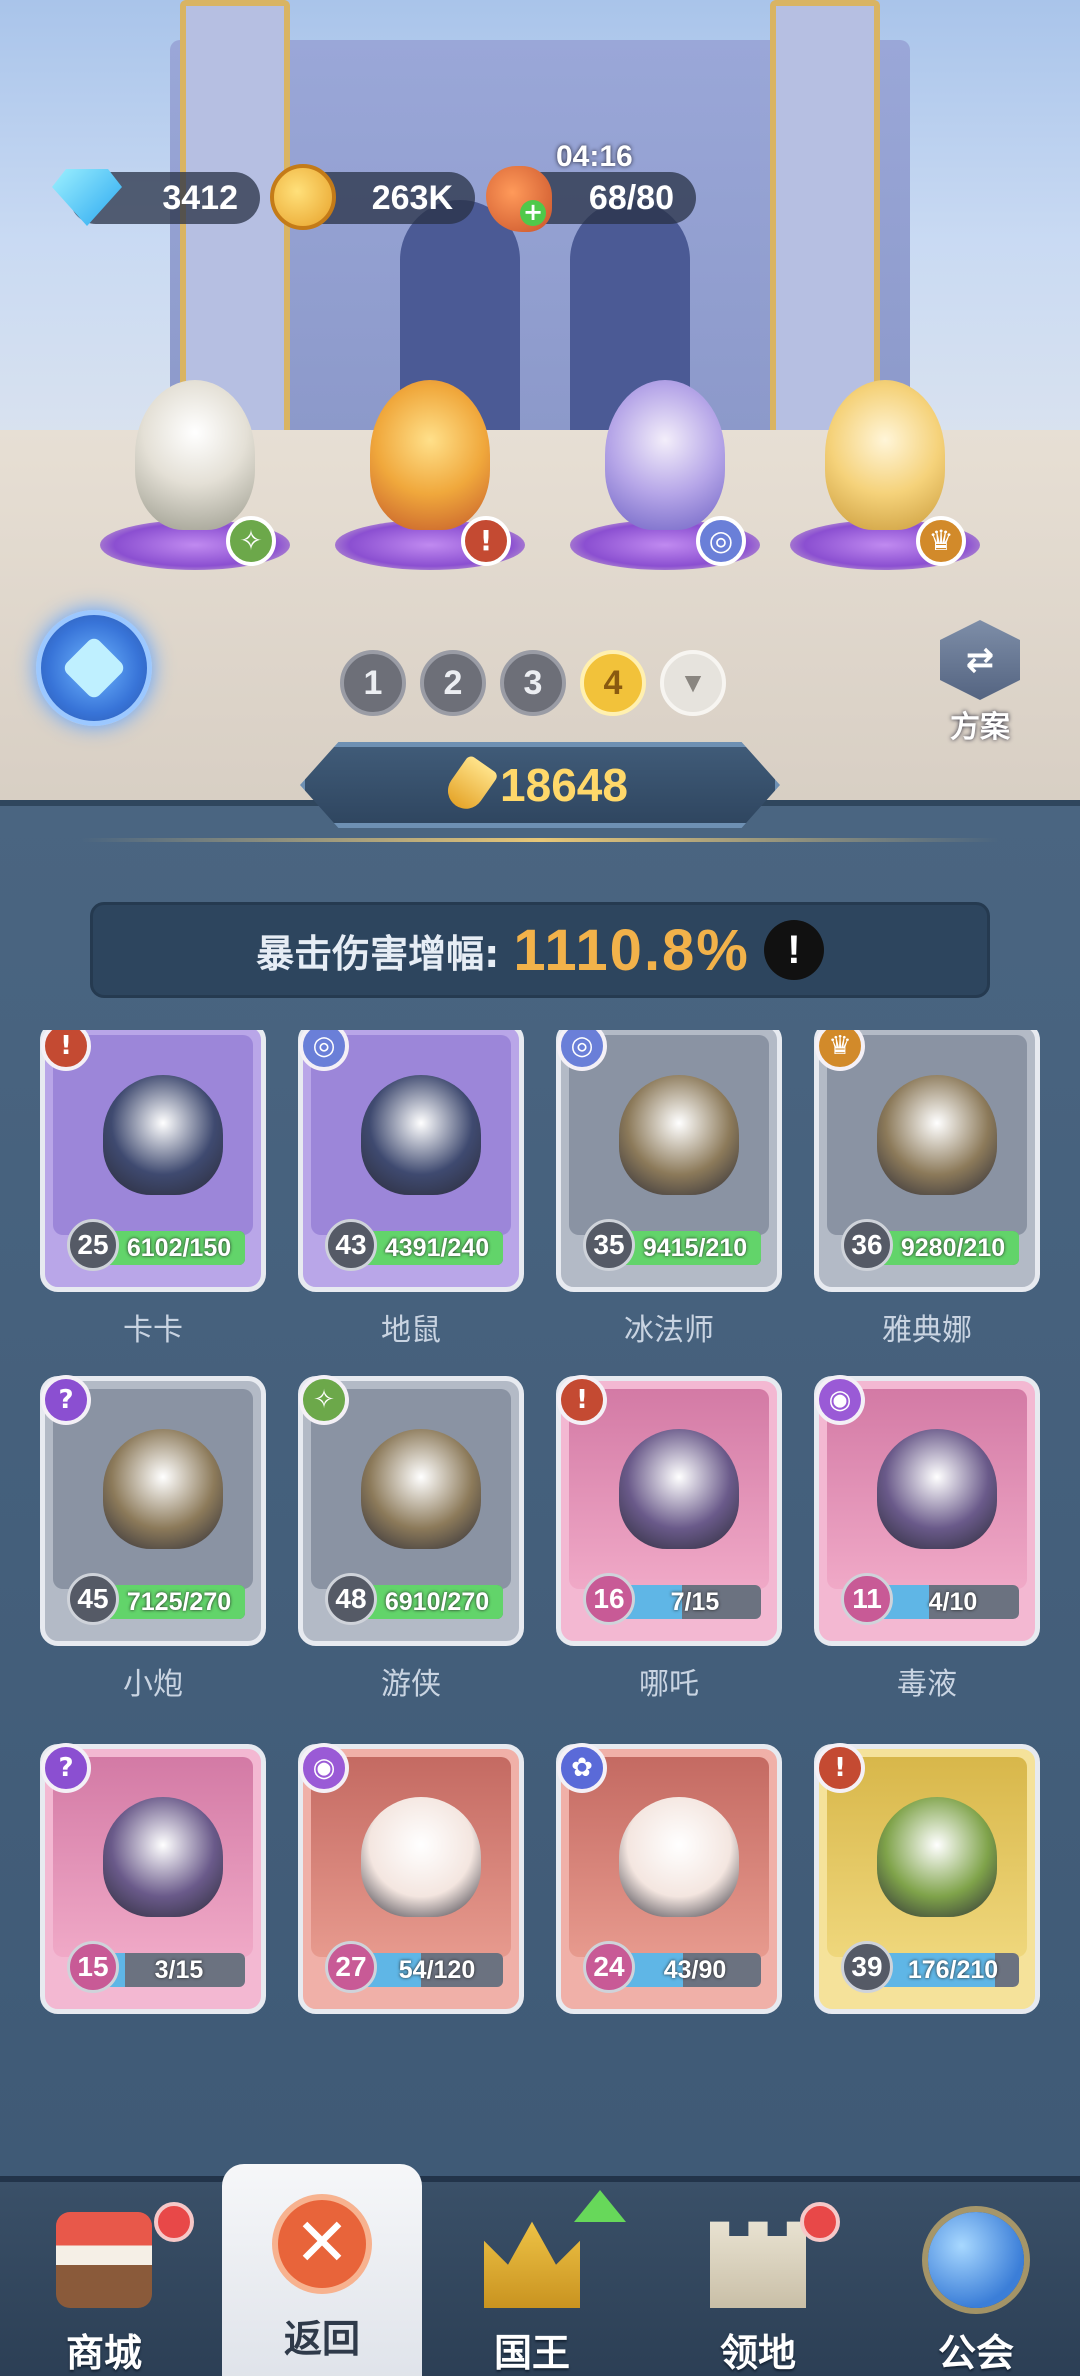  Describe the element at coordinates (631, 197) in the screenshot. I see `stamina-count: 68/80` at that location.